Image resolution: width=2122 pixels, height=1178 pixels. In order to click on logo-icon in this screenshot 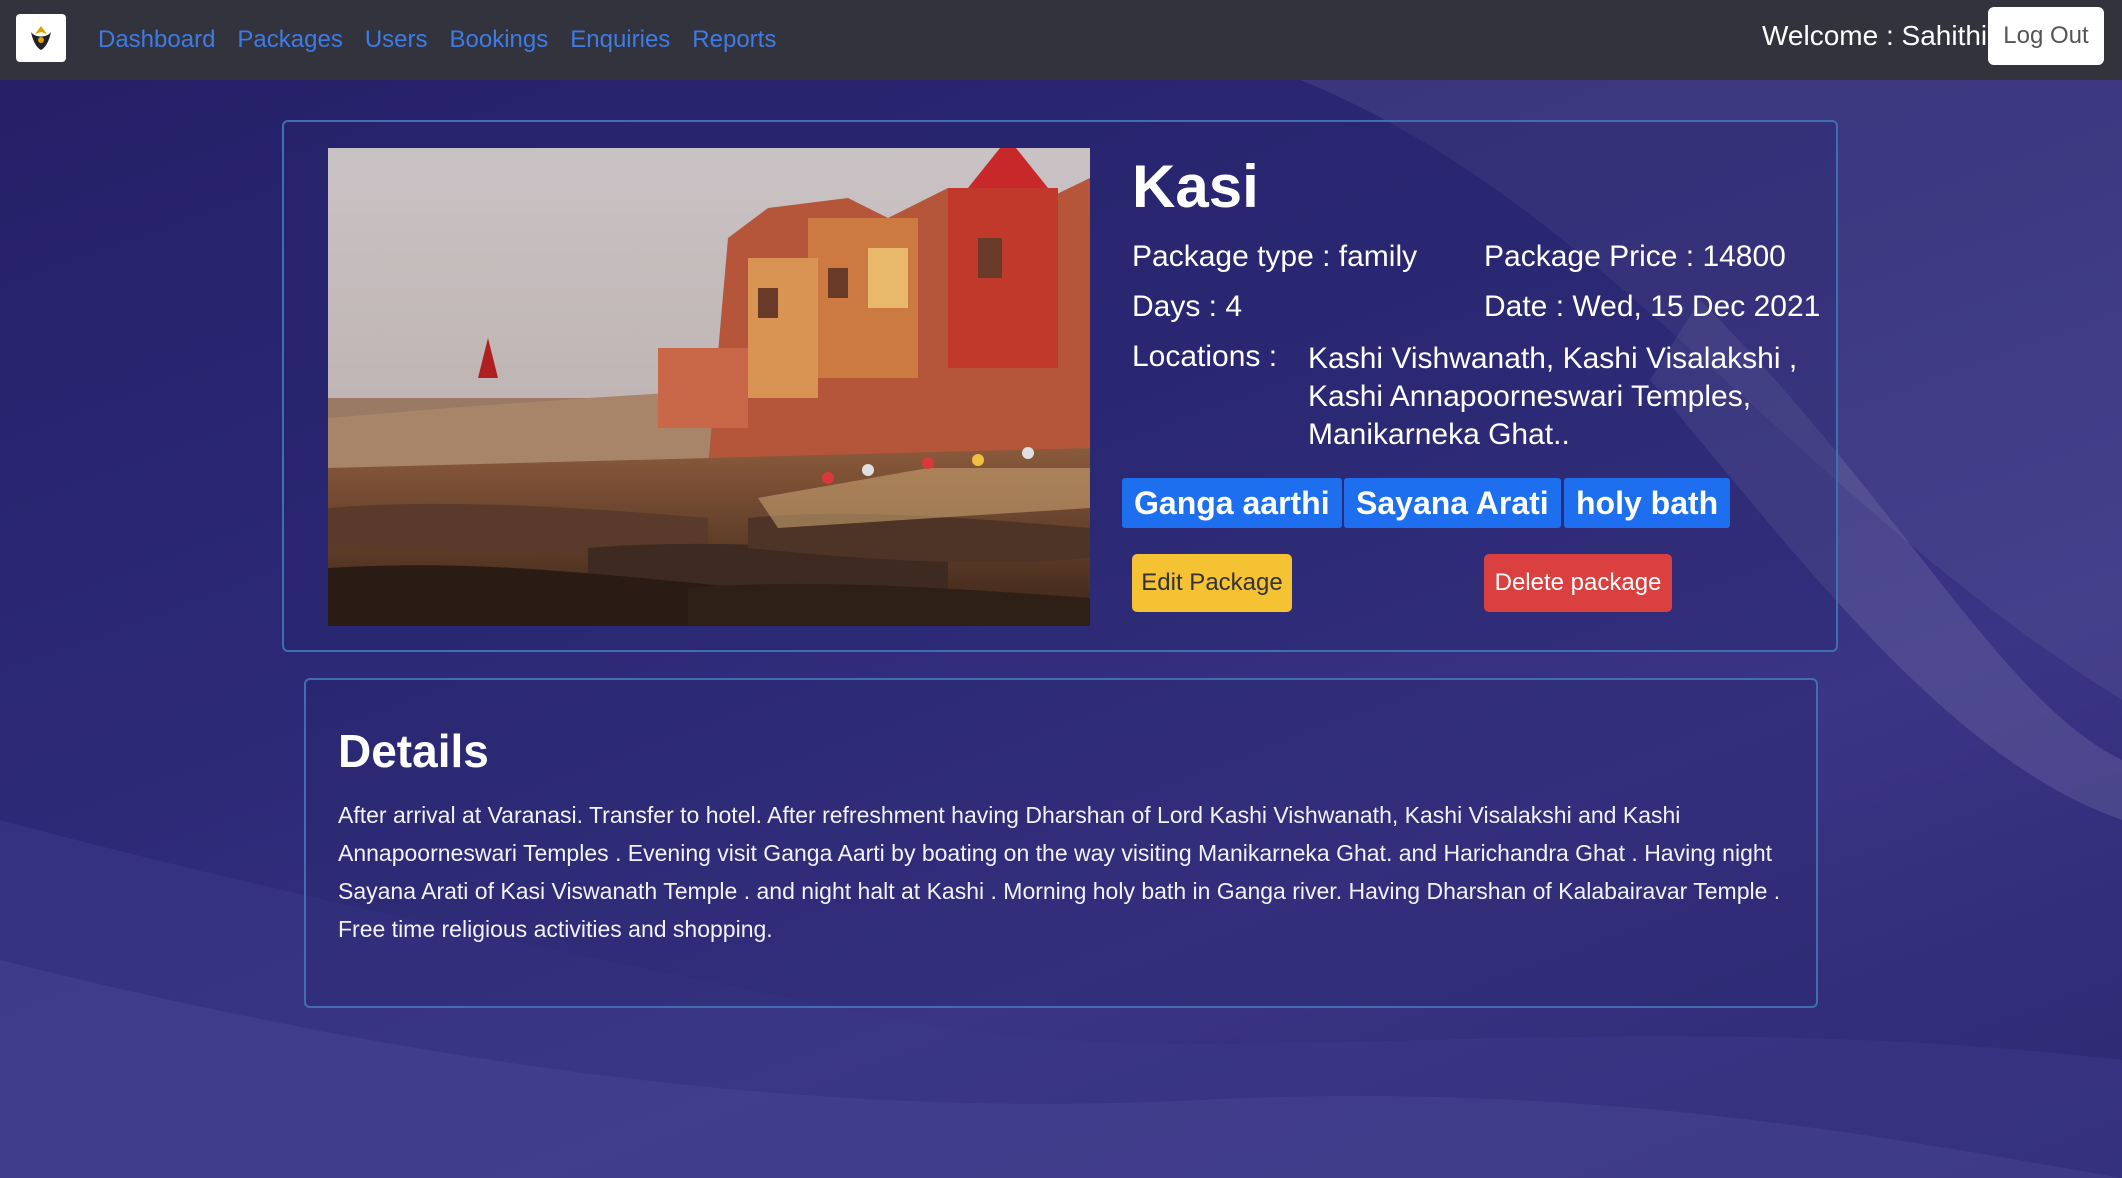, I will do `click(41, 38)`.